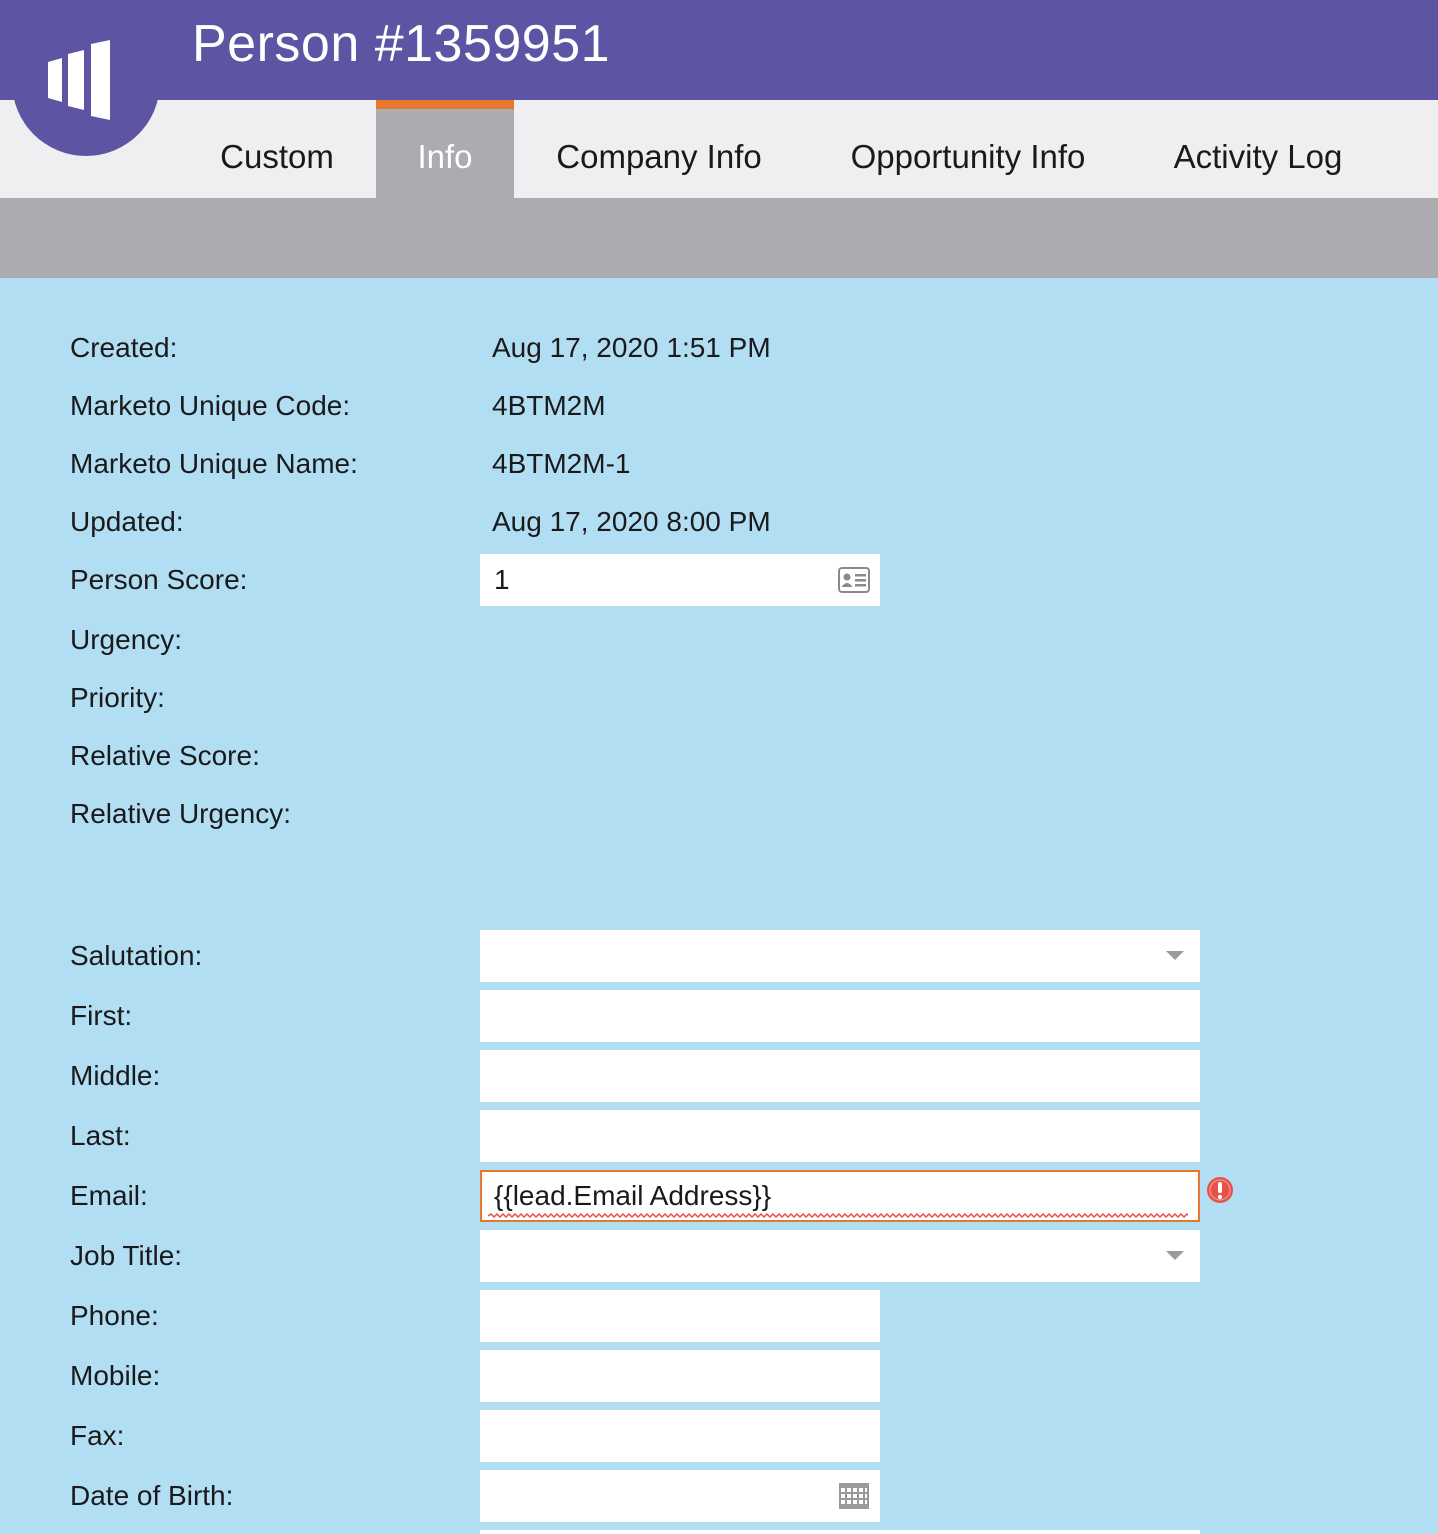 This screenshot has width=1438, height=1534. What do you see at coordinates (277, 149) in the screenshot?
I see `tab-custom: Custom` at bounding box center [277, 149].